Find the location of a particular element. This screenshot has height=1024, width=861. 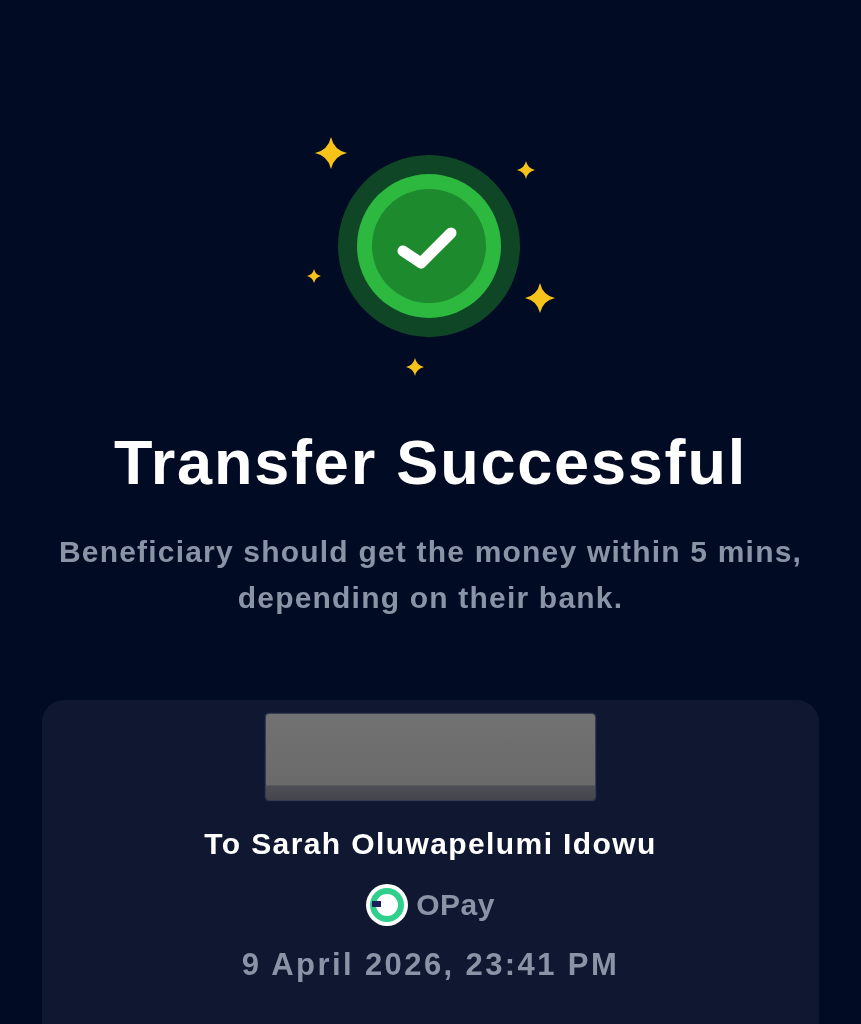

success-message: Beneficiary should get the money within 5 mins, depending on their bank. is located at coordinates (430, 575).